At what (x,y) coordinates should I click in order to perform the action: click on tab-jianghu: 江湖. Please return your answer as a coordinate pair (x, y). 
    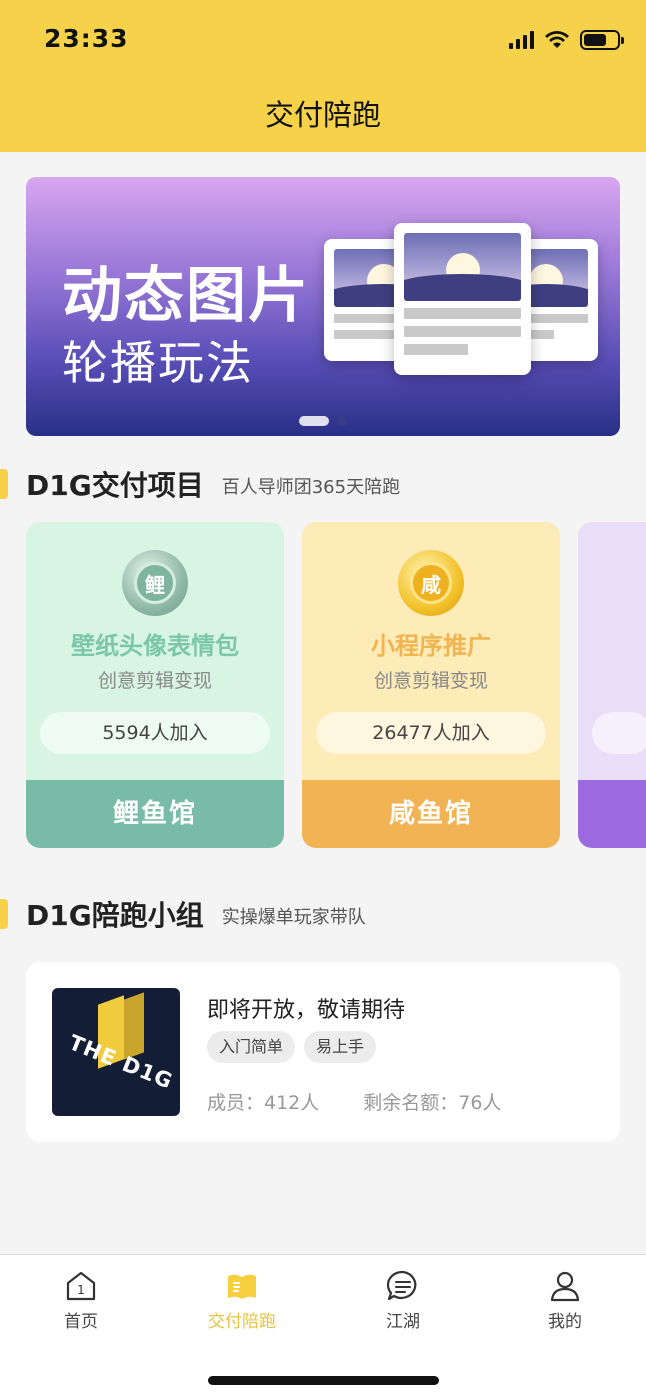
    Looking at the image, I should click on (403, 1300).